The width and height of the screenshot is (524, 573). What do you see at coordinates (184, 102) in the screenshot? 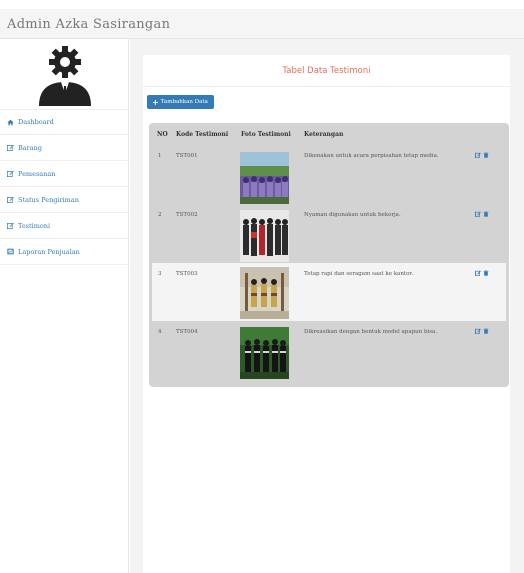
I see `add-data-label: Tambahkan Data` at bounding box center [184, 102].